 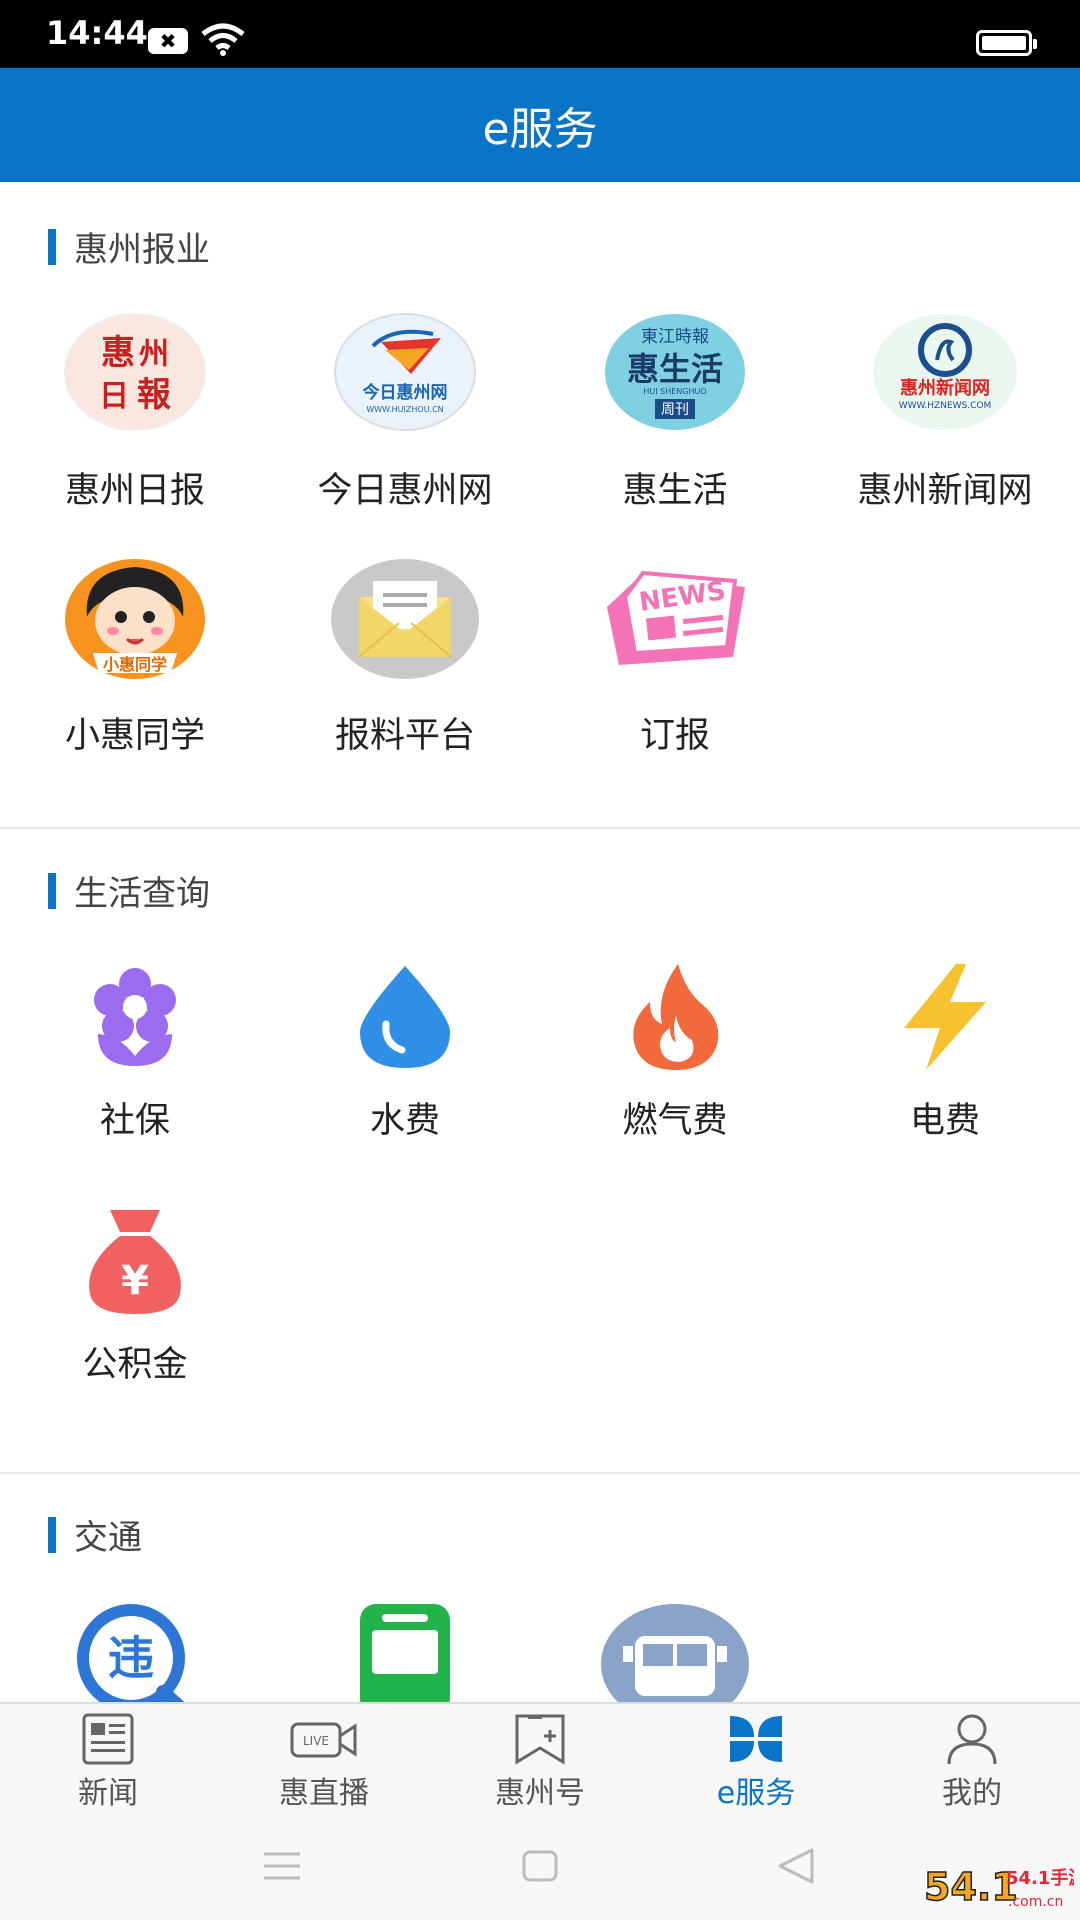 What do you see at coordinates (796, 1866) in the screenshot?
I see `back-icon` at bounding box center [796, 1866].